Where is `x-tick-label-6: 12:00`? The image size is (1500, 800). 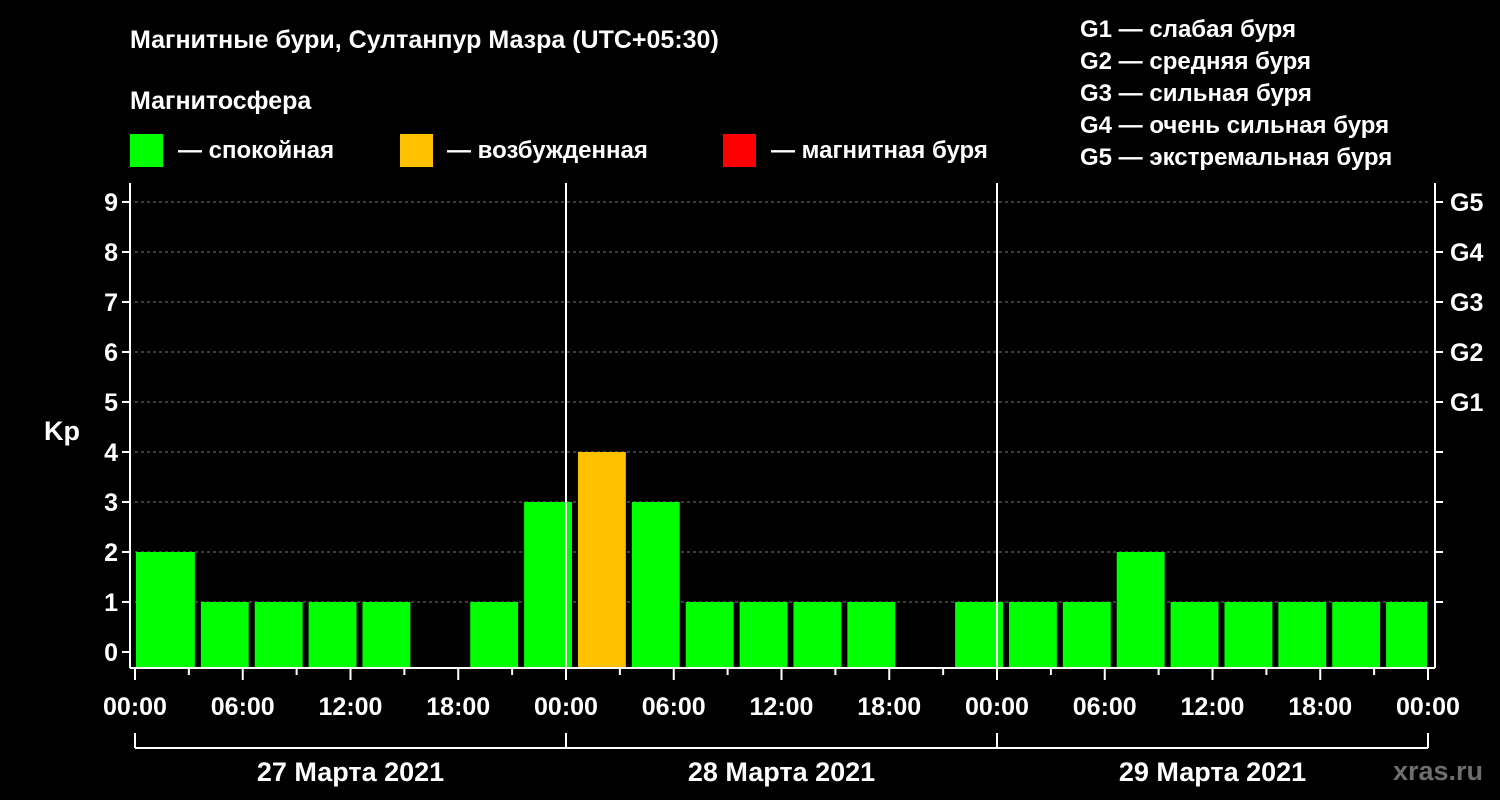 x-tick-label-6: 12:00 is located at coordinates (782, 707).